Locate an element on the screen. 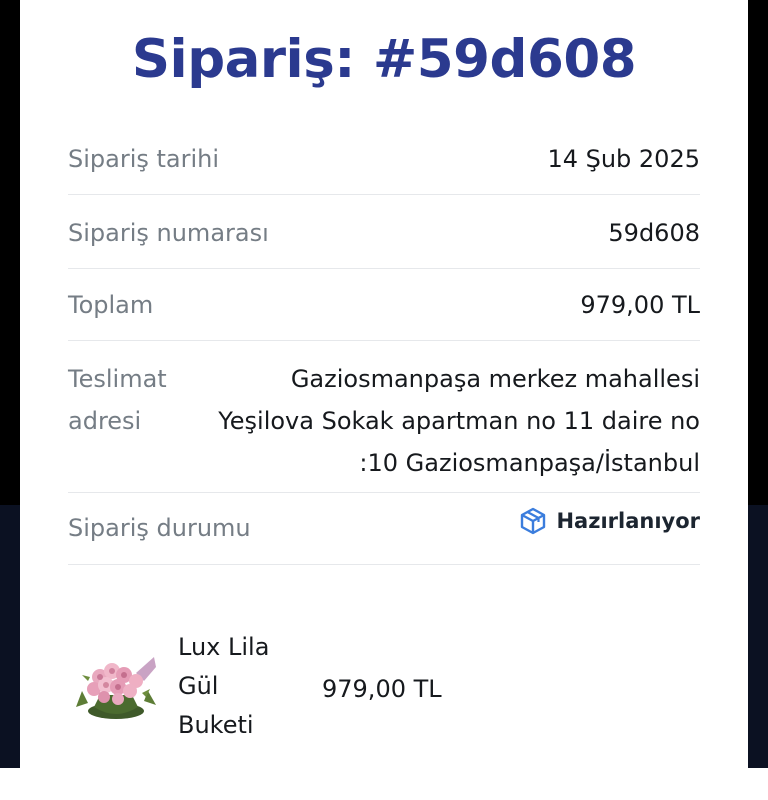 The height and width of the screenshot is (800, 768). box-icon is located at coordinates (533, 521).